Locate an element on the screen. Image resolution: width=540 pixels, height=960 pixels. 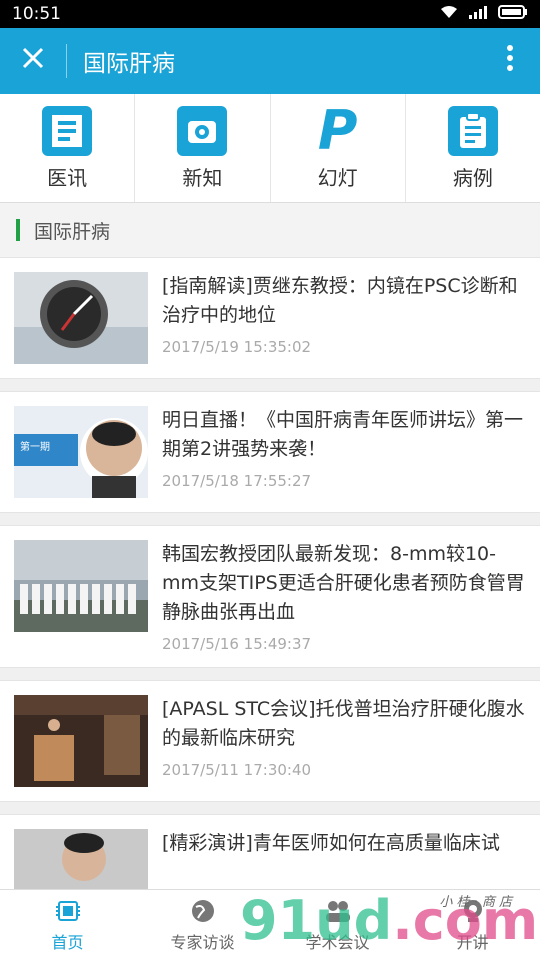
article-date: 2017/5/19 15:35:02 is located at coordinates (237, 347).